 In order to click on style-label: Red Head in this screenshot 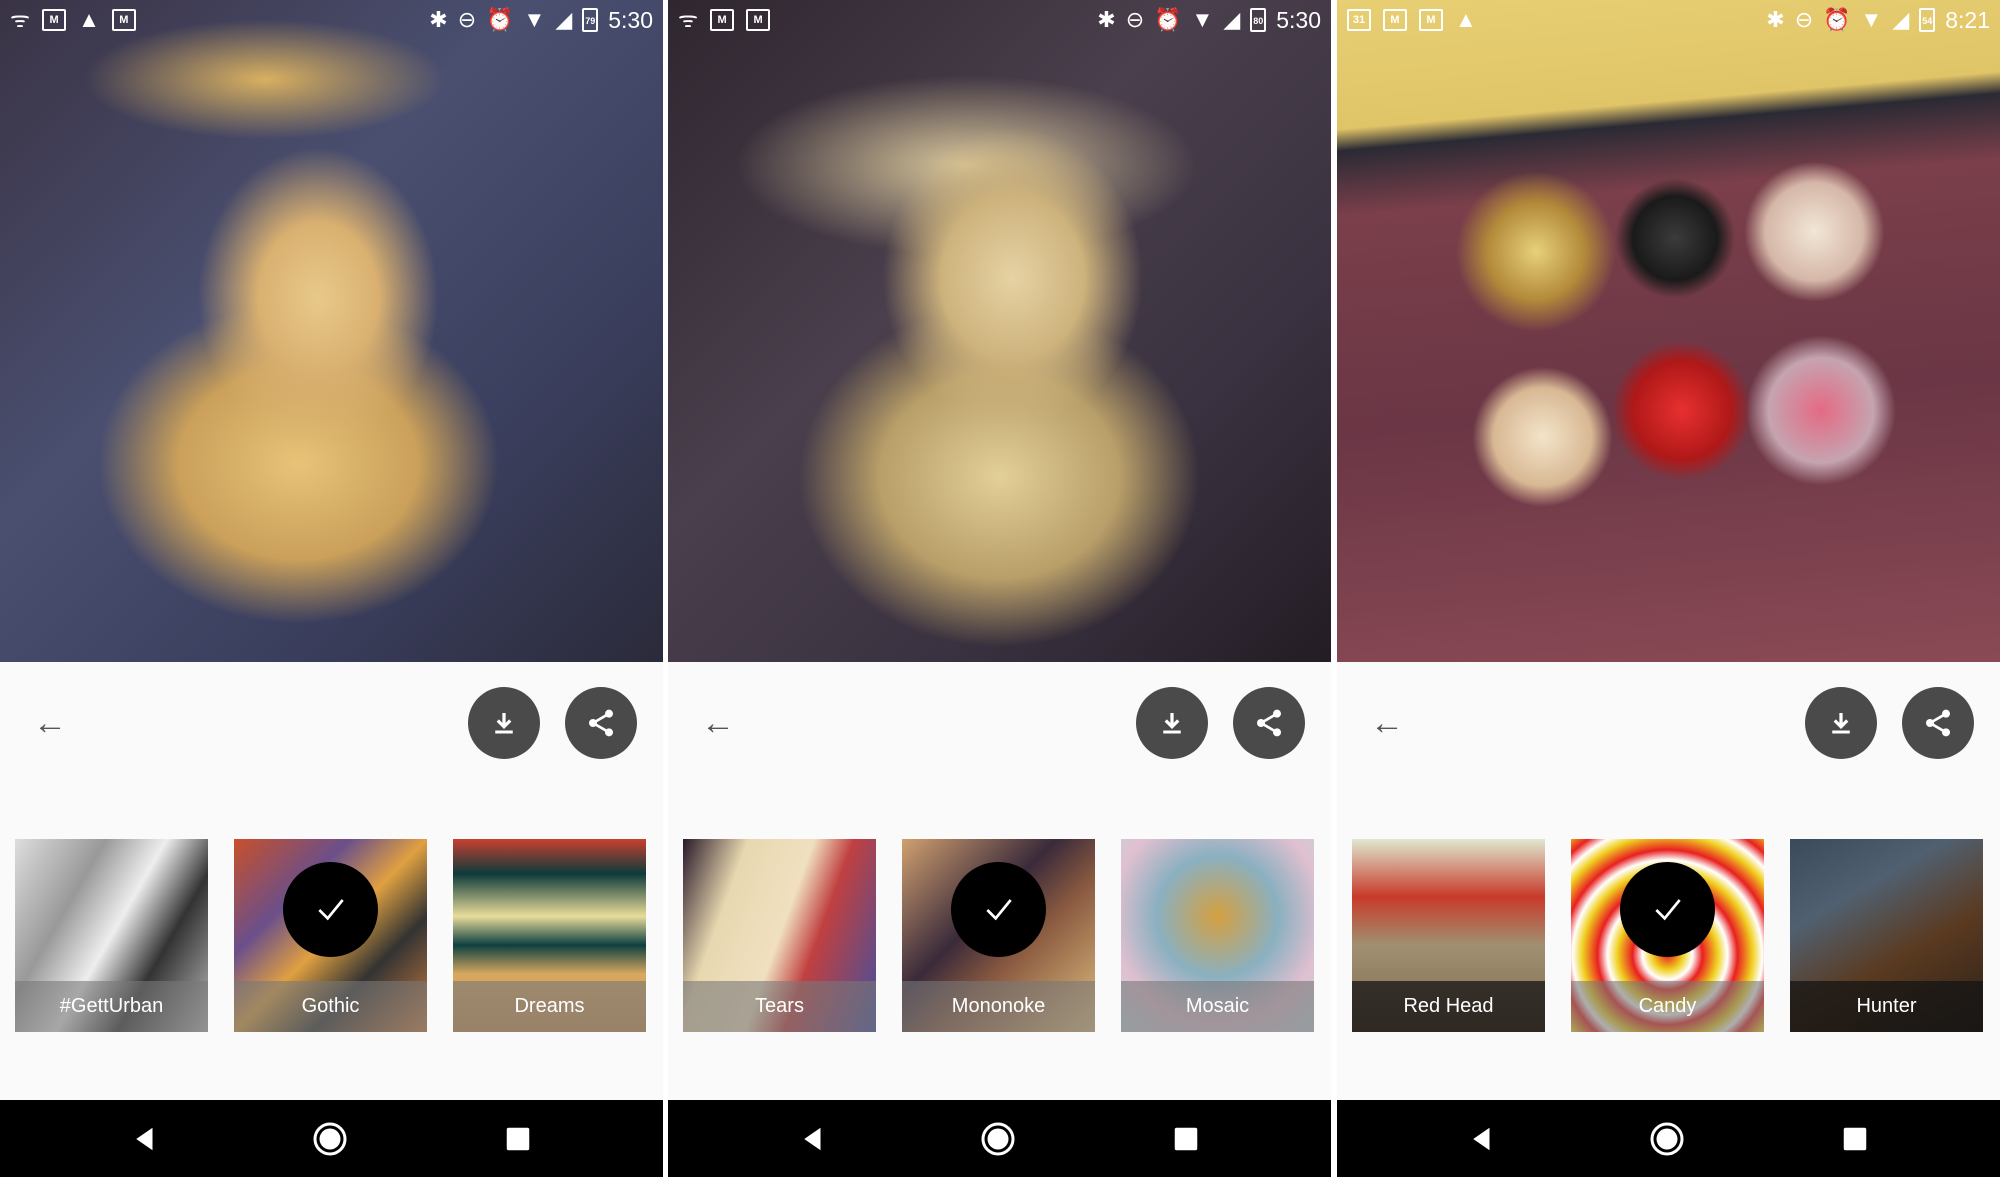, I will do `click(1448, 1006)`.